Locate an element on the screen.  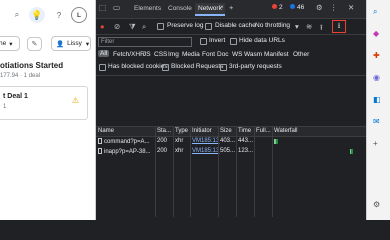
hide-data-urls-checkbox is located at coordinates (233, 41).